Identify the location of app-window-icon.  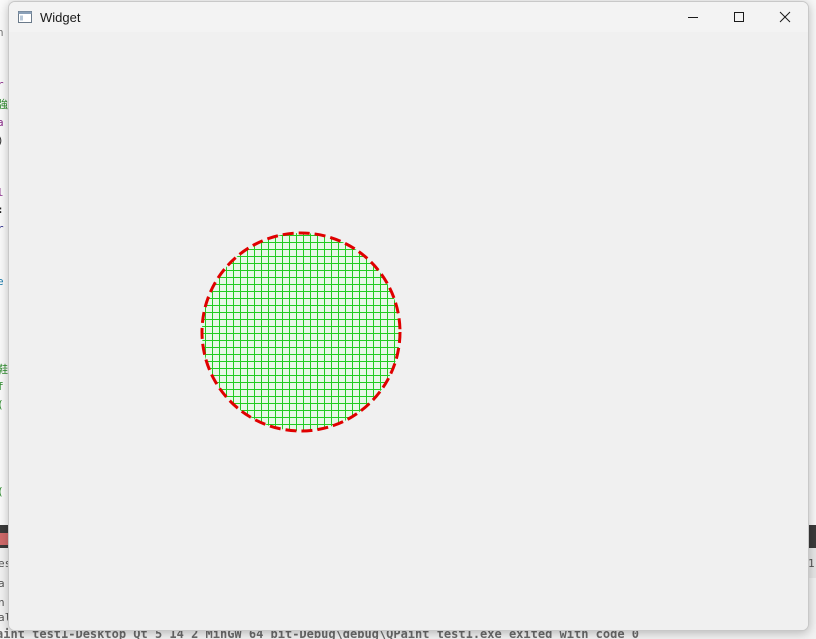
(25, 17).